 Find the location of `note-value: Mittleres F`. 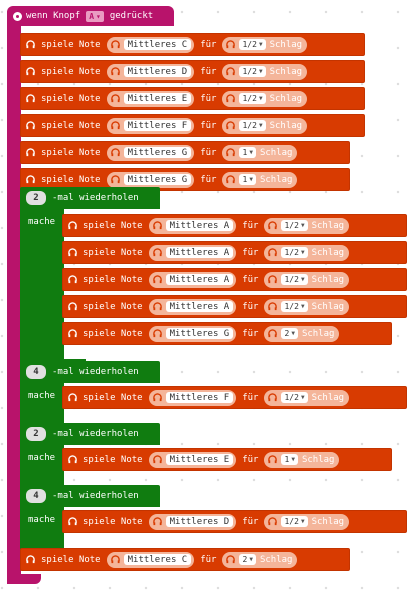

note-value: Mittleres F is located at coordinates (199, 397).